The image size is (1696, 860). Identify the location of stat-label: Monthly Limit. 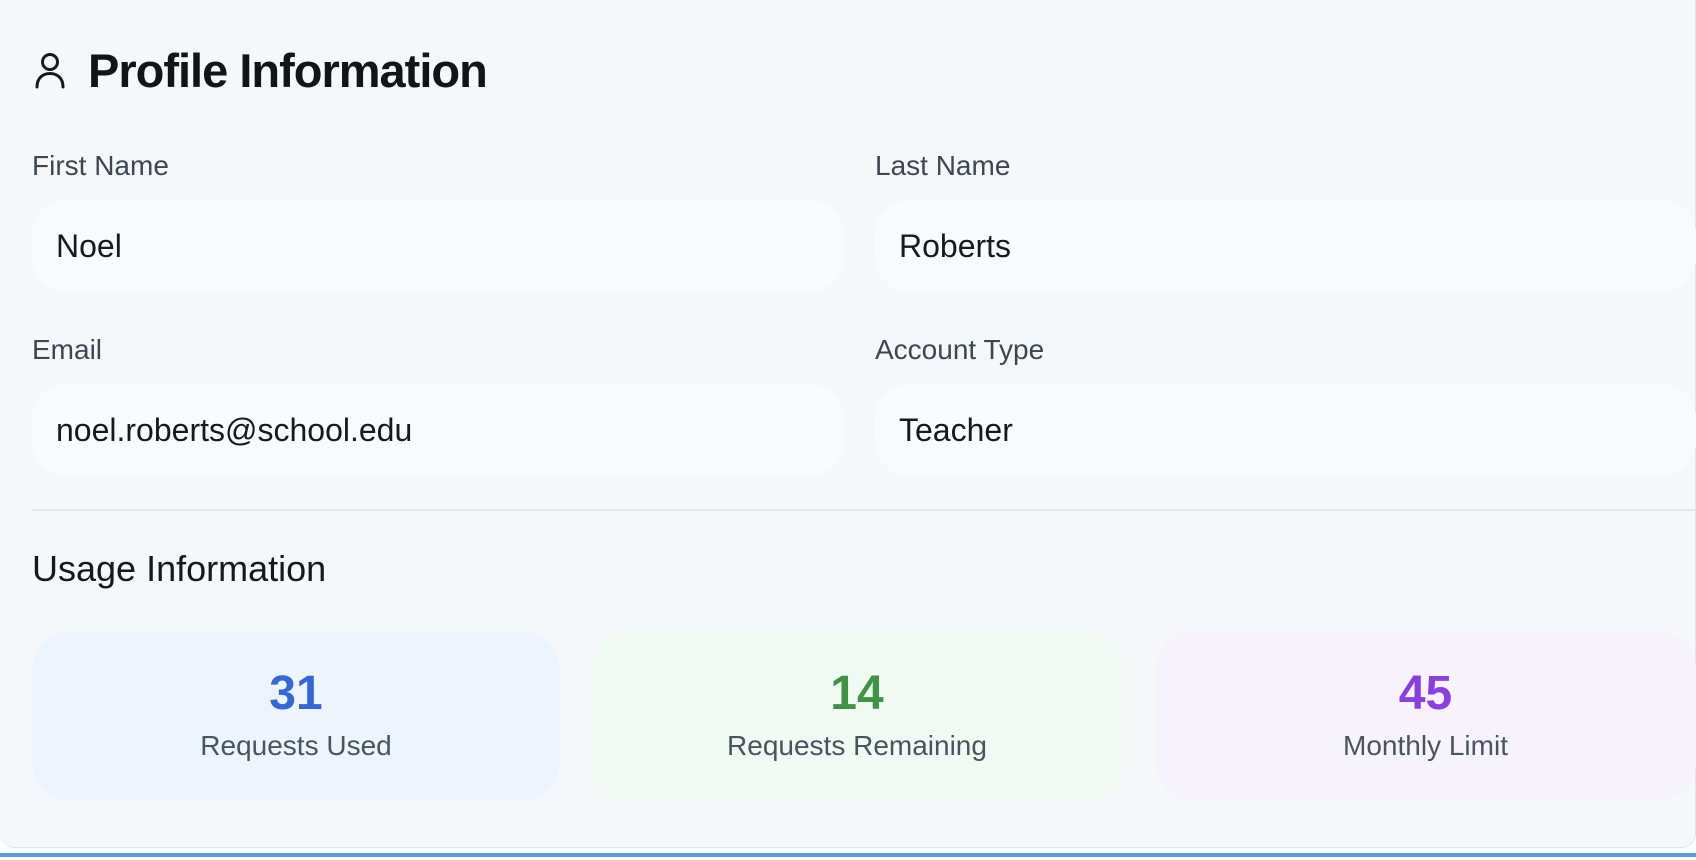
(1425, 745).